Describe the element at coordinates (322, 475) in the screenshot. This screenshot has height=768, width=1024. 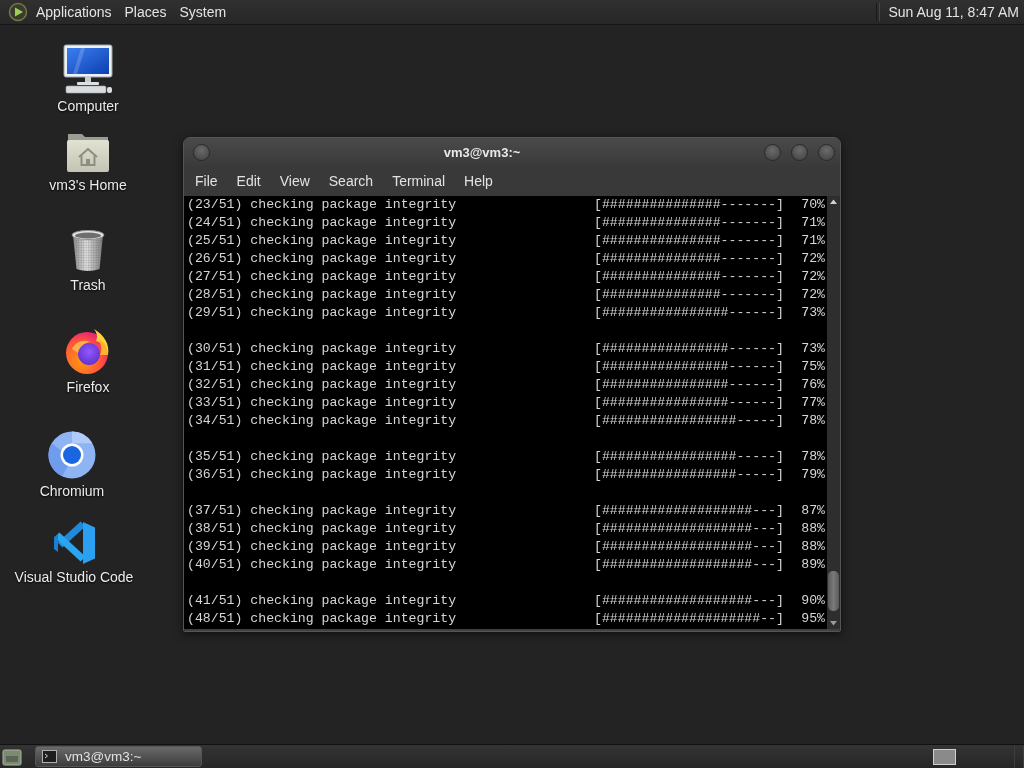
I see `terminal-line: (36/51) checking package integrity` at that location.